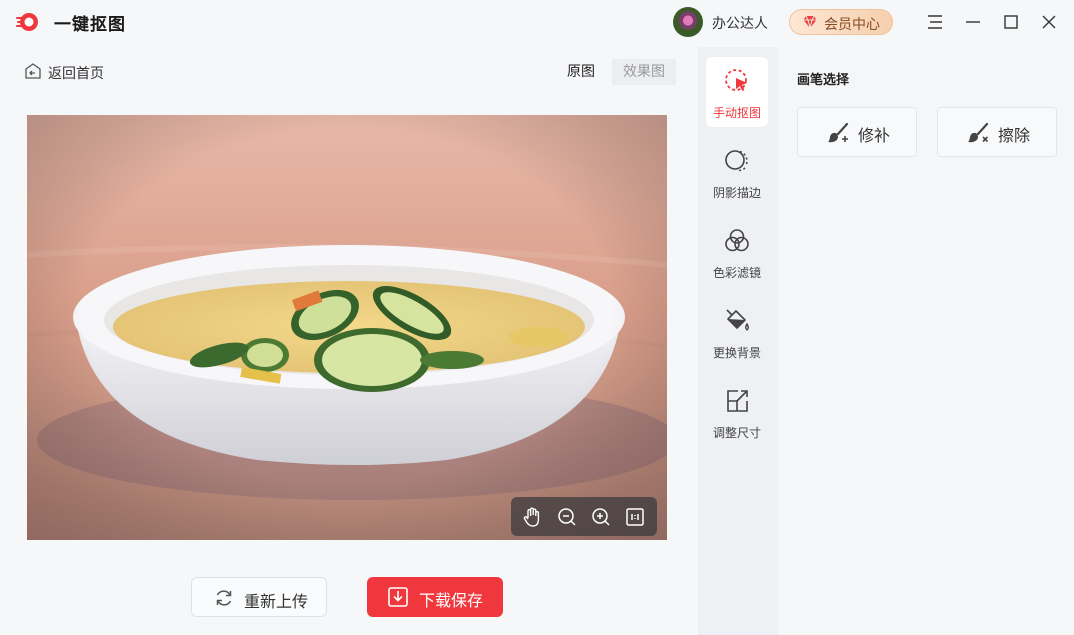 The width and height of the screenshot is (1074, 635). Describe the element at coordinates (736, 113) in the screenshot. I see `tool-label: 手动抠图` at that location.